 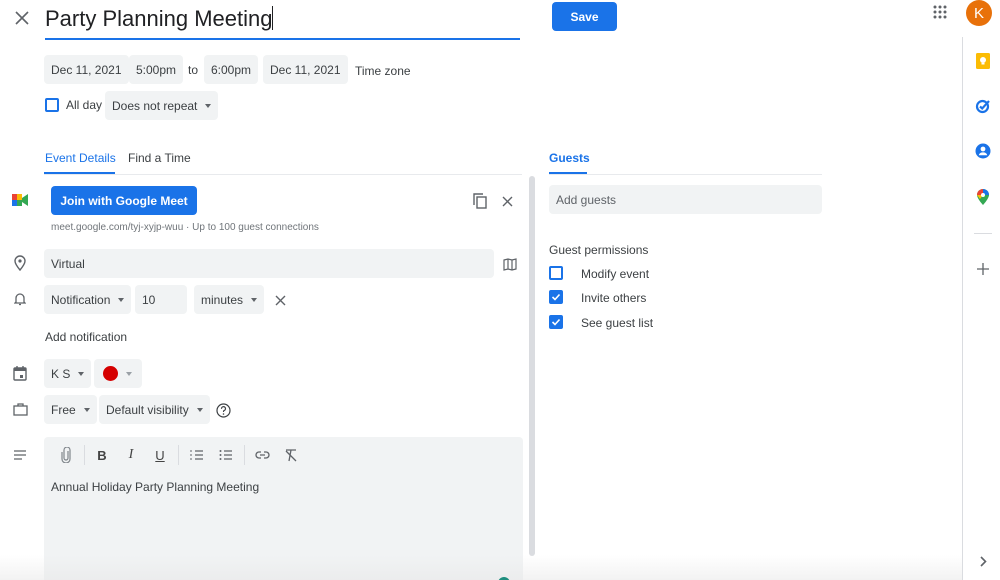 I want to click on start-date: Dec 11, 2021, so click(x=86, y=69).